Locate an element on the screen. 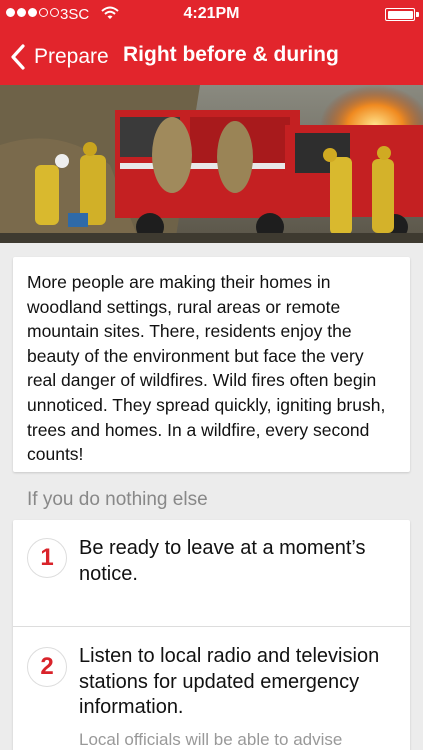 The height and width of the screenshot is (750, 423). back-button: Prepare is located at coordinates (58, 57).